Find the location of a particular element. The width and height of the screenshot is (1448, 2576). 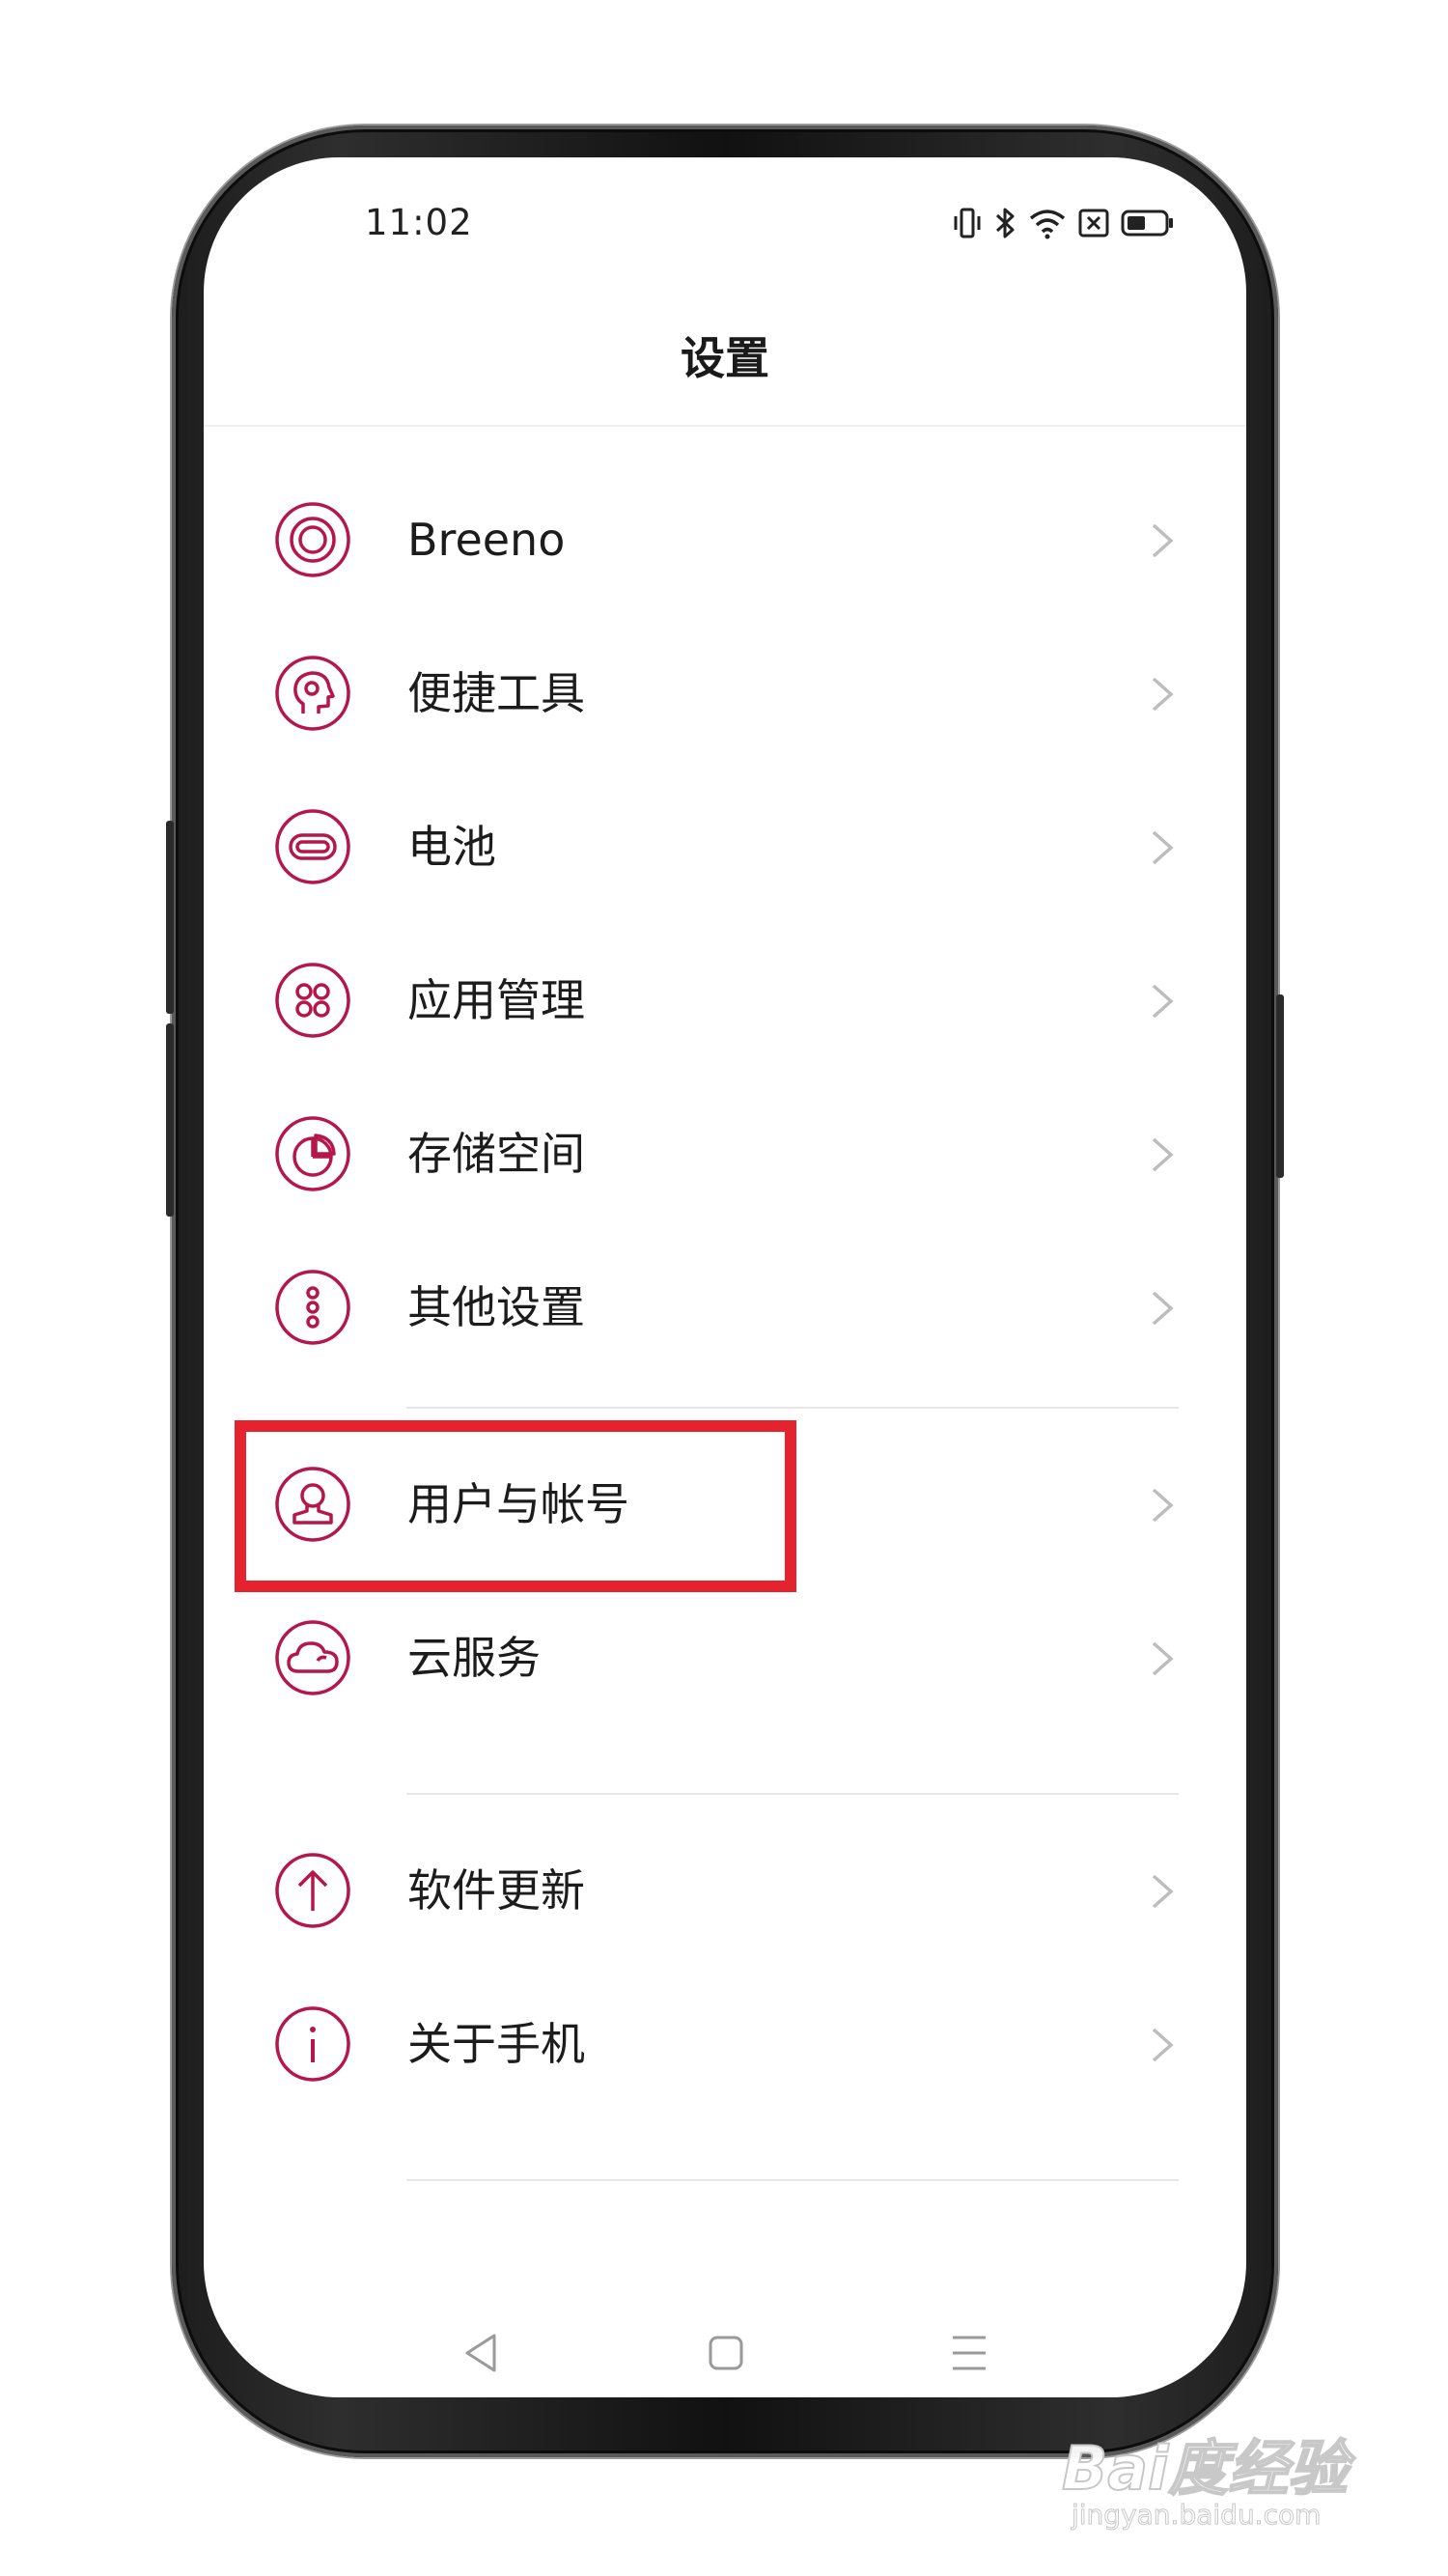

back-icon is located at coordinates (481, 2353).